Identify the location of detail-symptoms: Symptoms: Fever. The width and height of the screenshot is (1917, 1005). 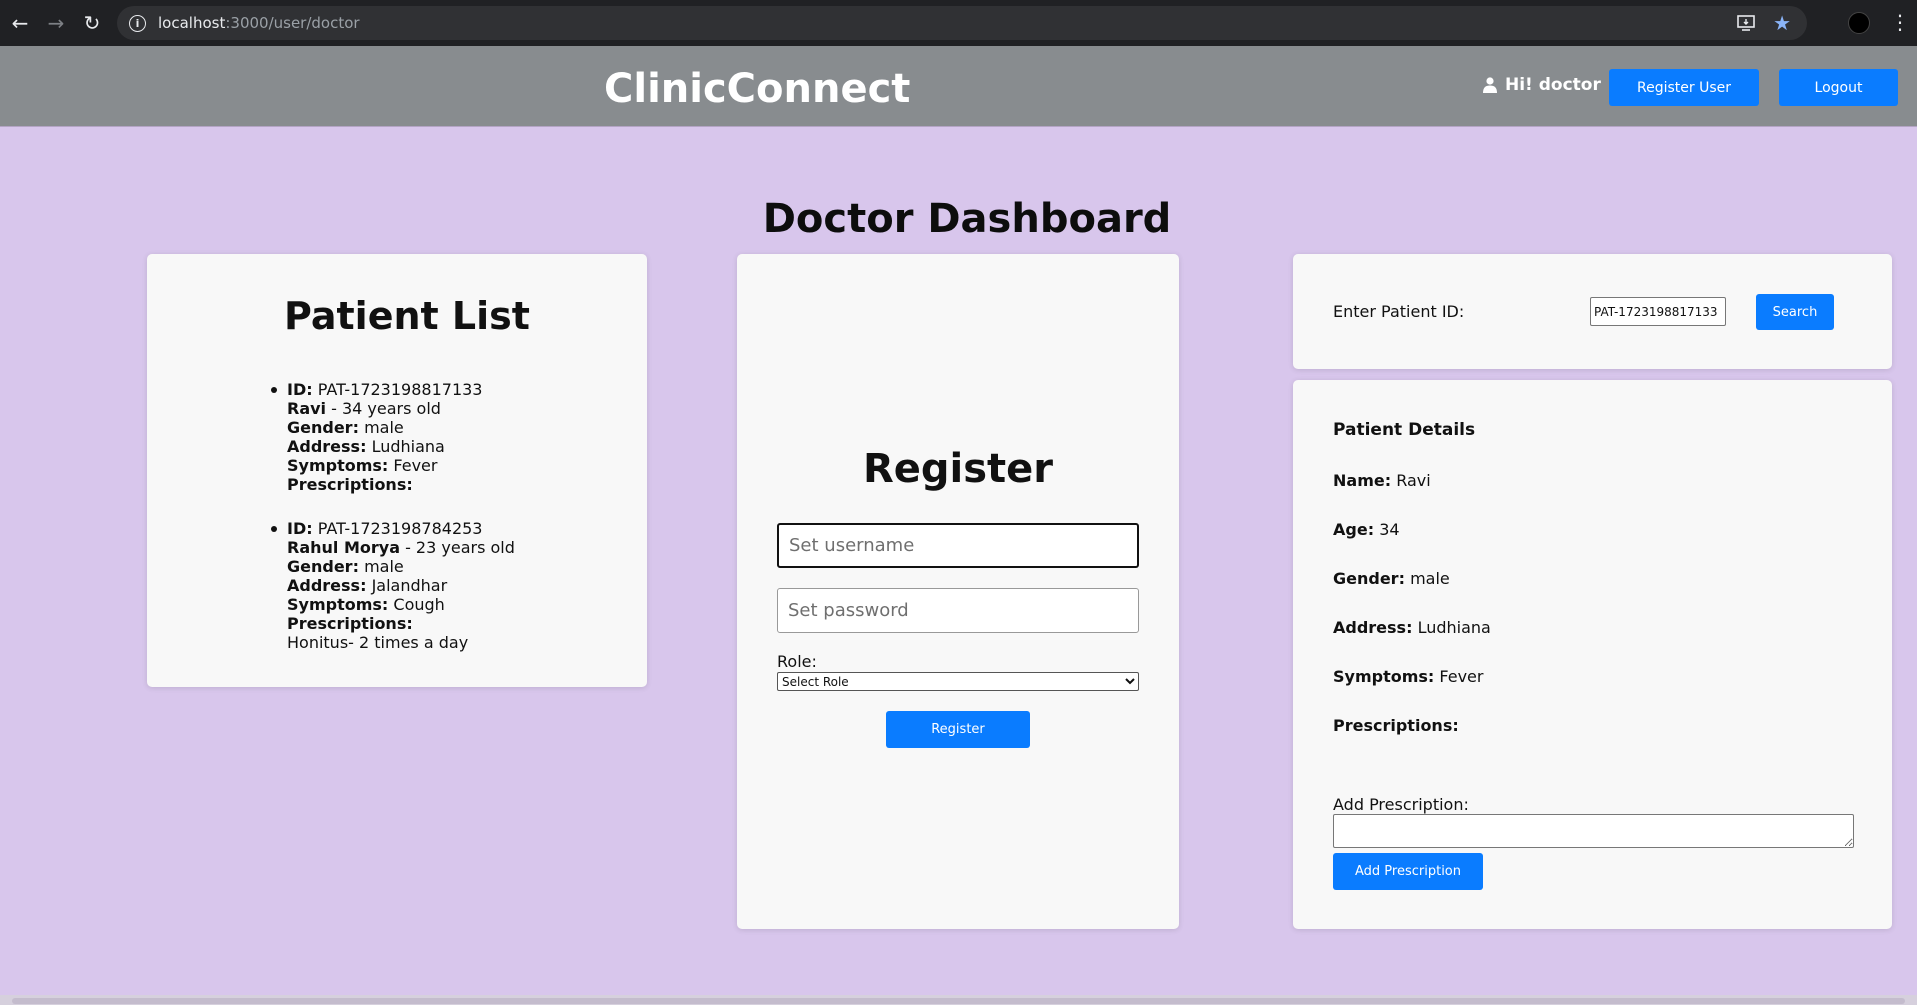
(1408, 676).